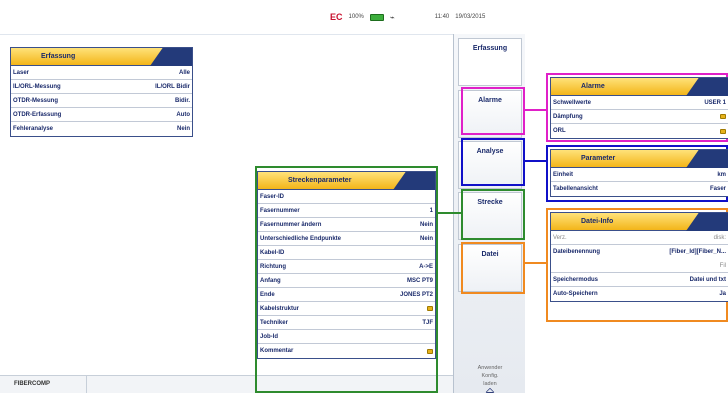 This screenshot has height=393, width=728. Describe the element at coordinates (172, 86) in the screenshot. I see `row-value: IL/ORL Bidir` at that location.